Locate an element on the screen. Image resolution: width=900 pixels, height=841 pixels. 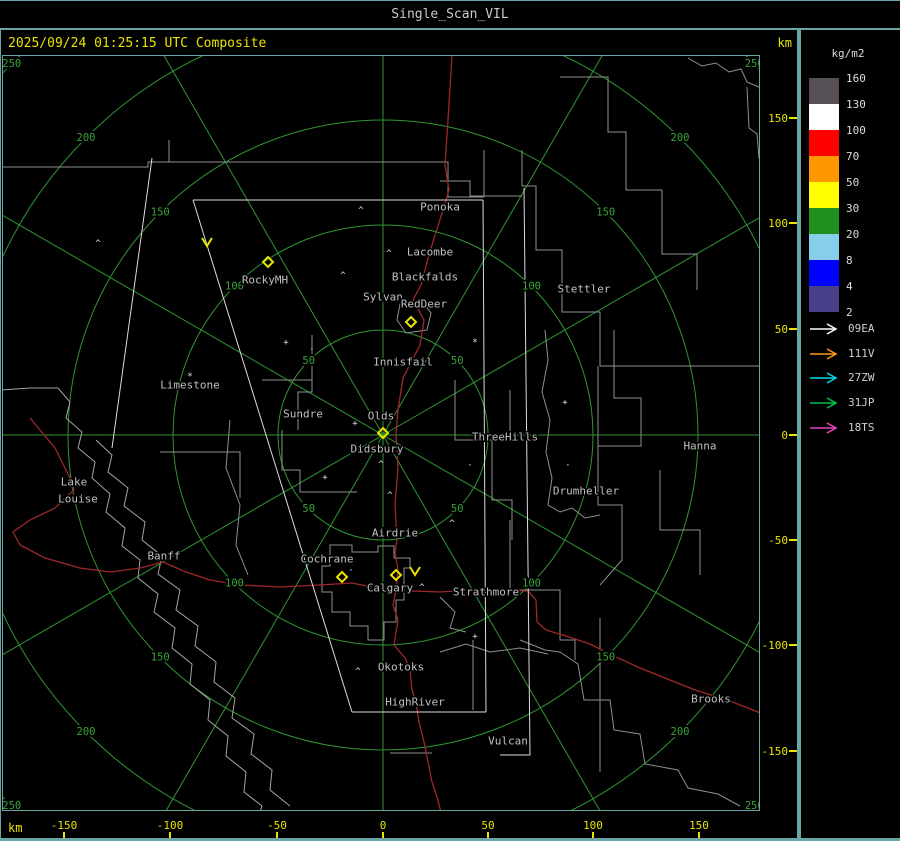
colorbar-value: 30 is located at coordinates (853, 208).